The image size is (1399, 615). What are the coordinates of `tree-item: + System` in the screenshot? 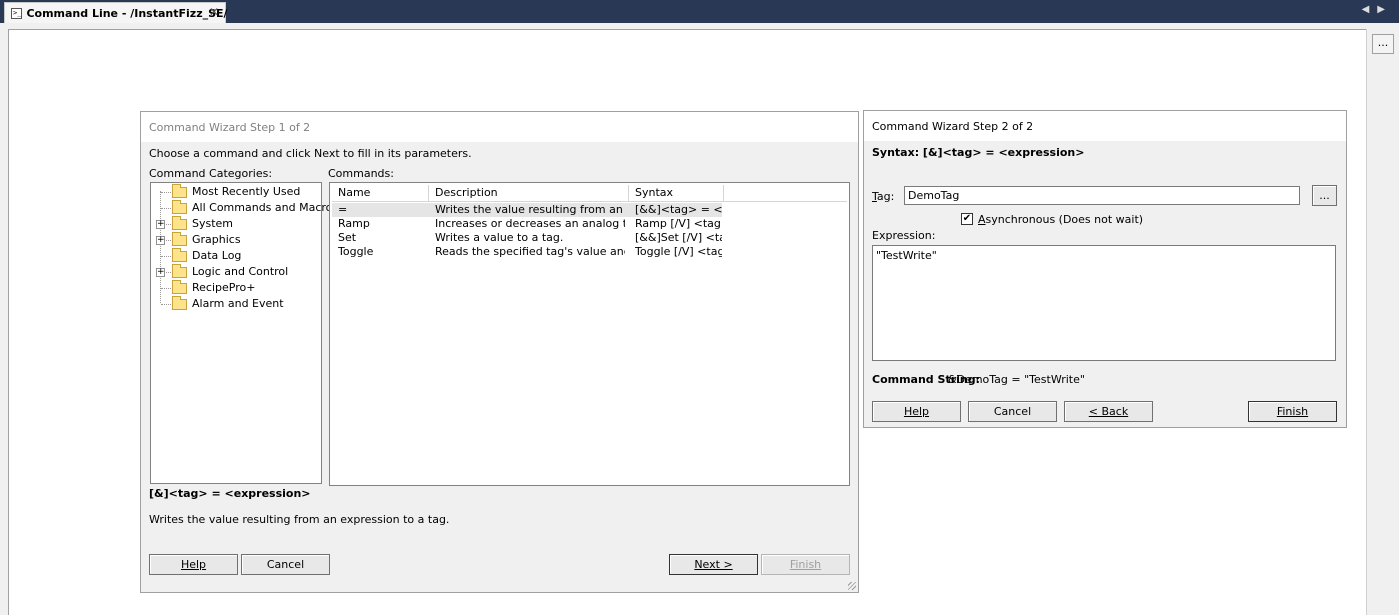 It's located at (236, 224).